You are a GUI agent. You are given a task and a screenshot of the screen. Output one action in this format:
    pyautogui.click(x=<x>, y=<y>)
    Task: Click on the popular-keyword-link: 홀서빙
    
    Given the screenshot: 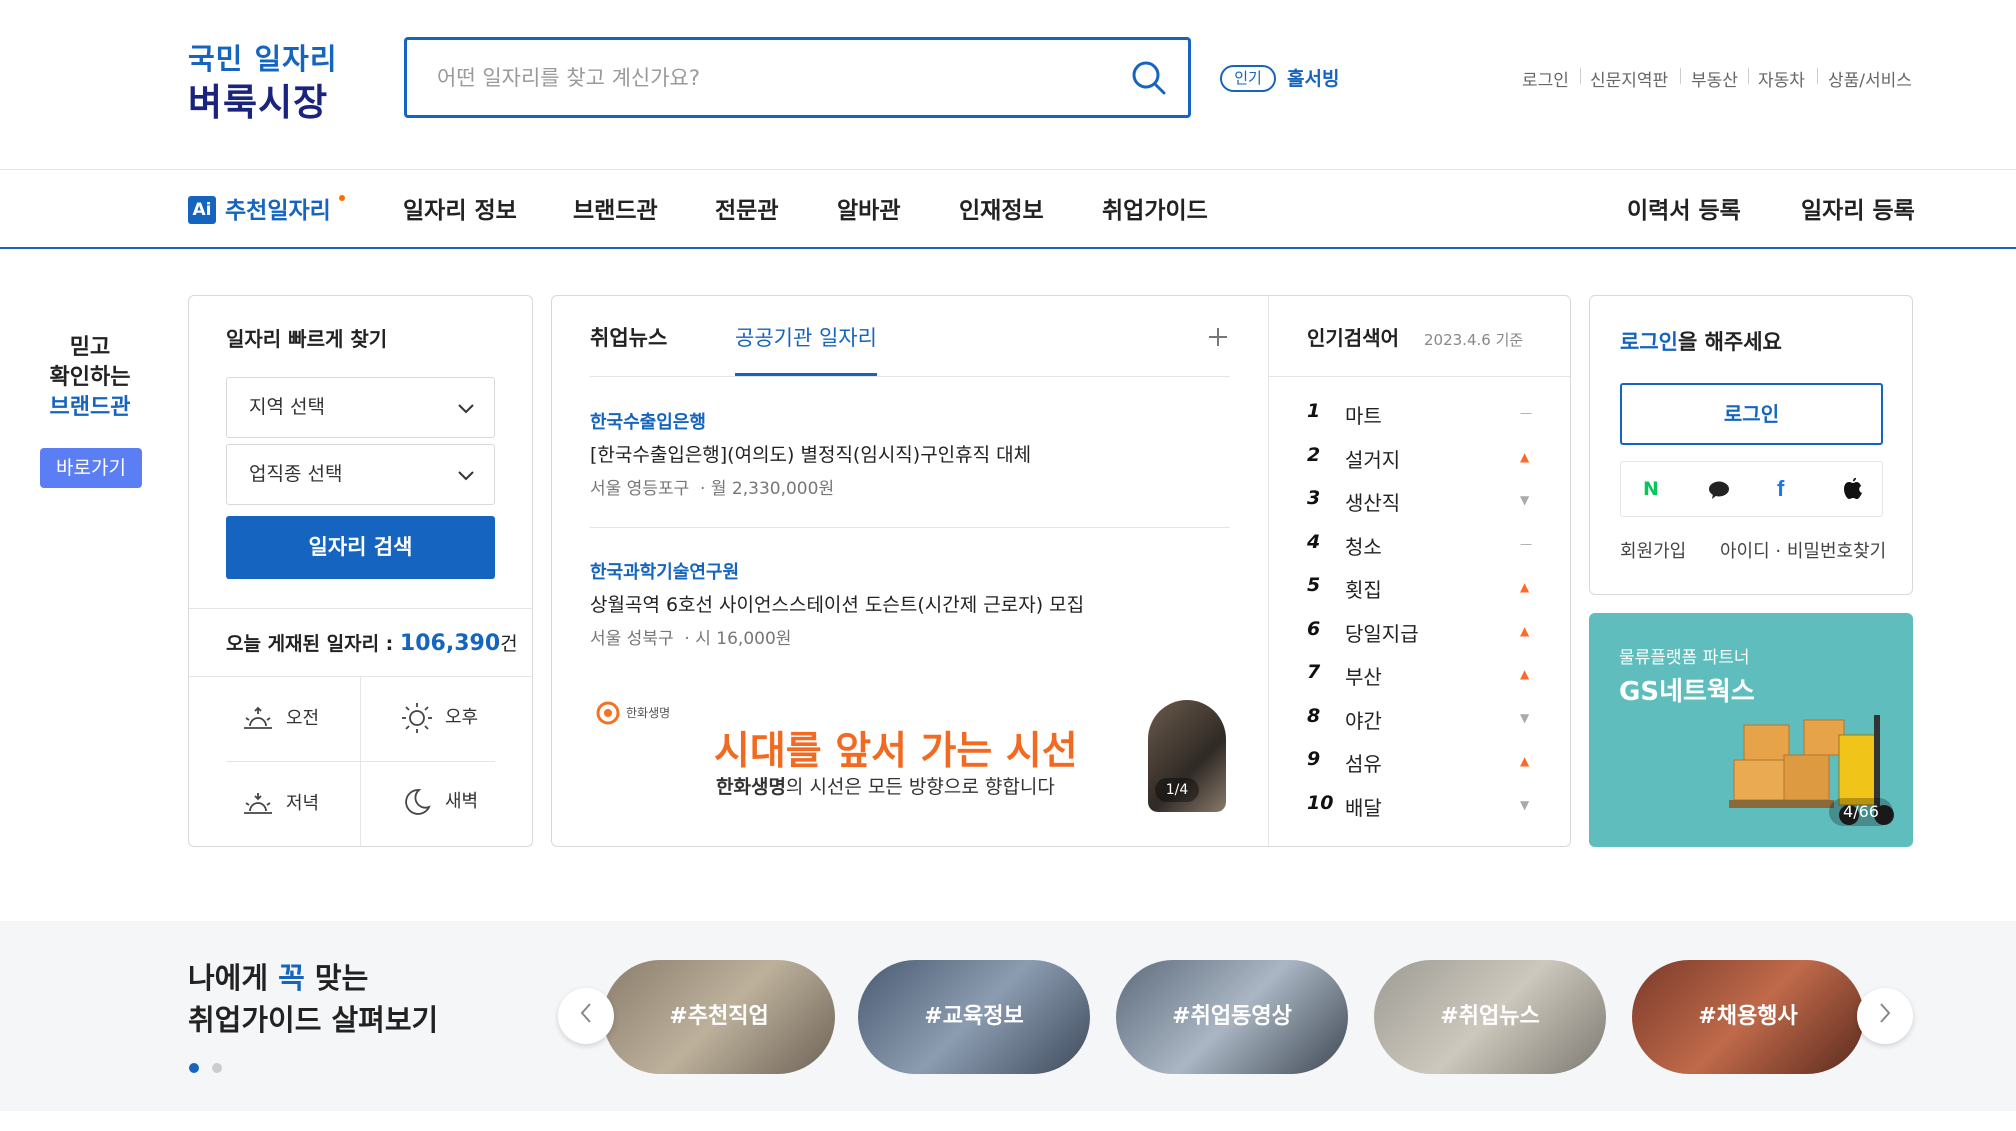 What is the action you would take?
    pyautogui.click(x=1313, y=77)
    